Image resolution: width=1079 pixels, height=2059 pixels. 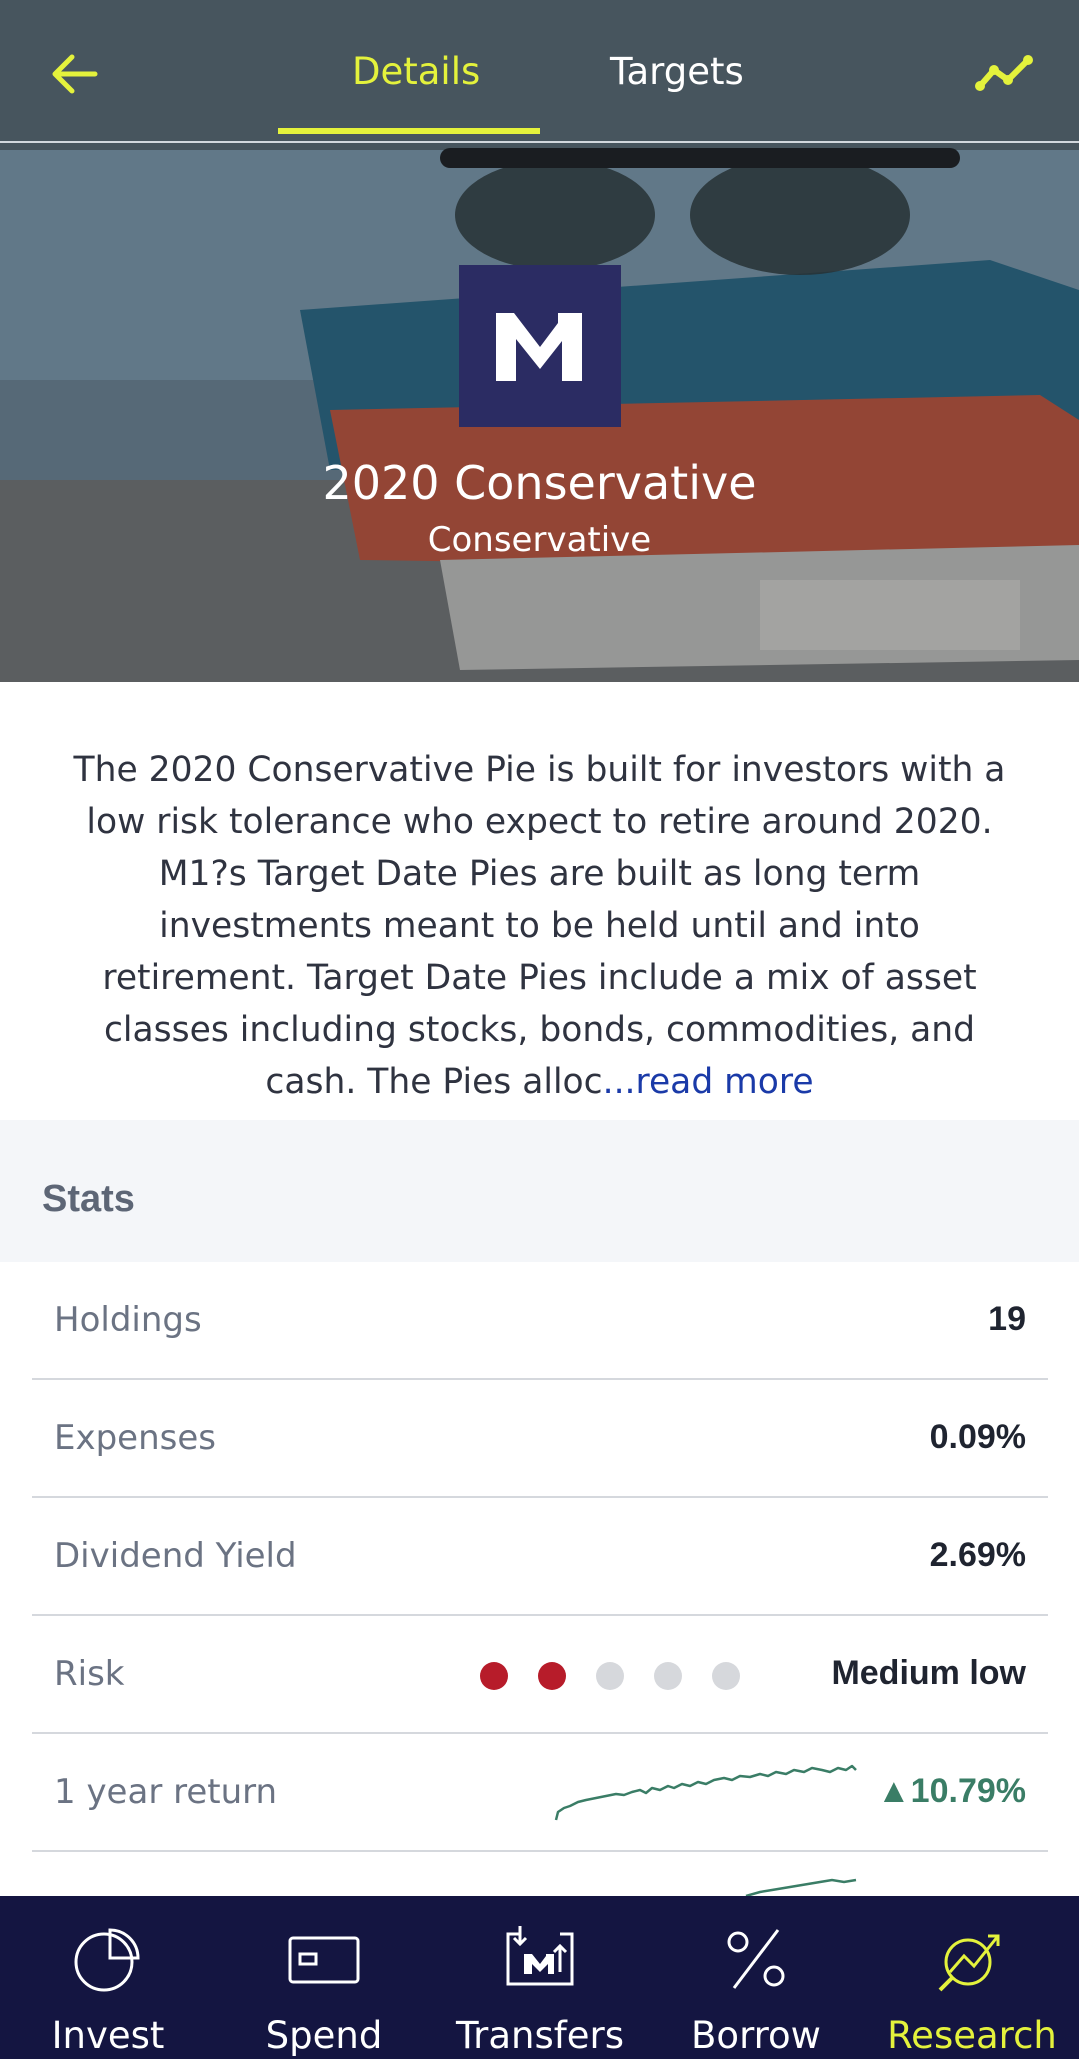 What do you see at coordinates (539, 142) in the screenshot?
I see `top-bar-divider` at bounding box center [539, 142].